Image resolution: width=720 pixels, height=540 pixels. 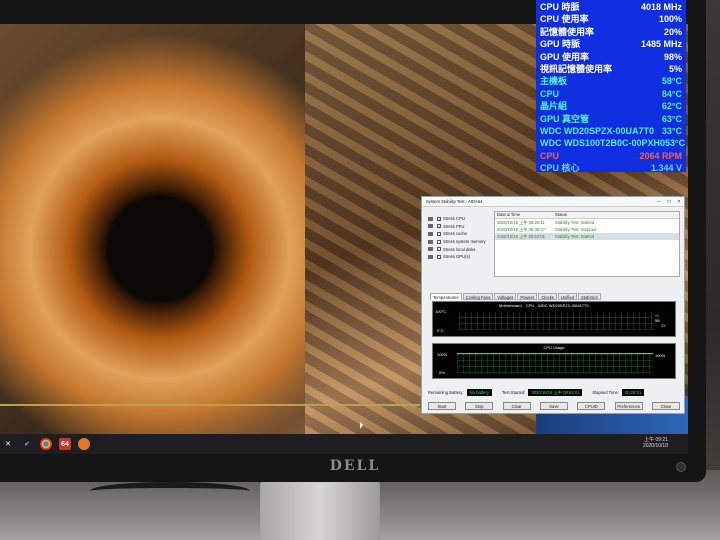 What do you see at coordinates (665, 406) in the screenshot?
I see `close-button: Close` at bounding box center [665, 406].